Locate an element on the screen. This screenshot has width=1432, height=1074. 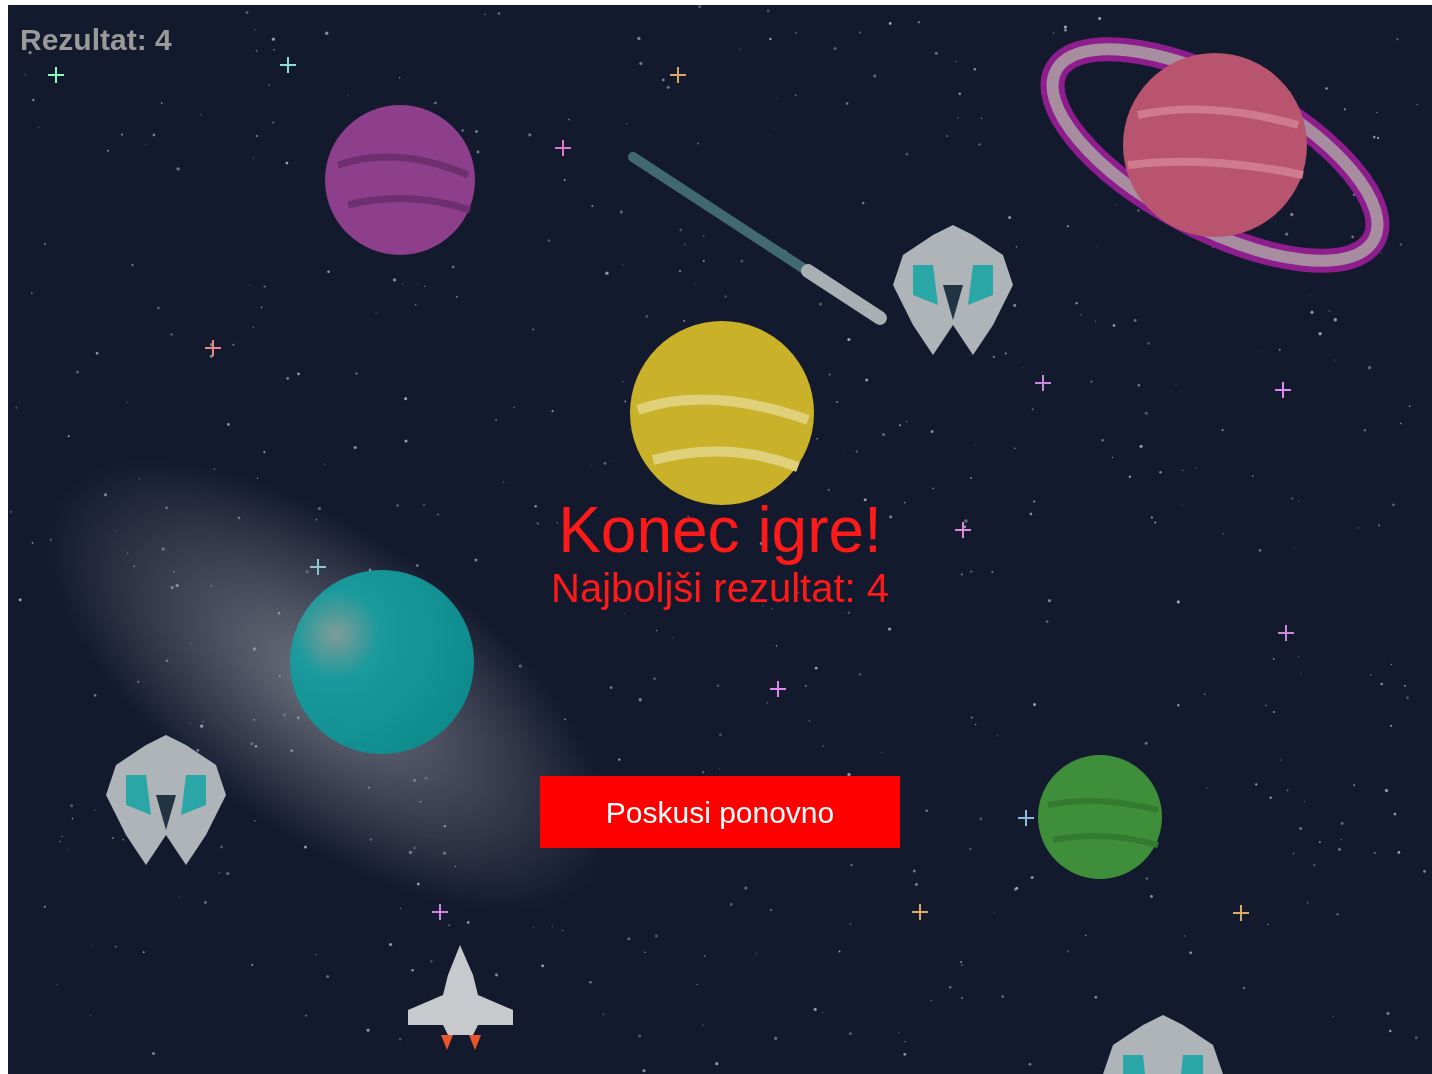
best-score-label: Najboljši rezultat: 4 is located at coordinates (720, 588).